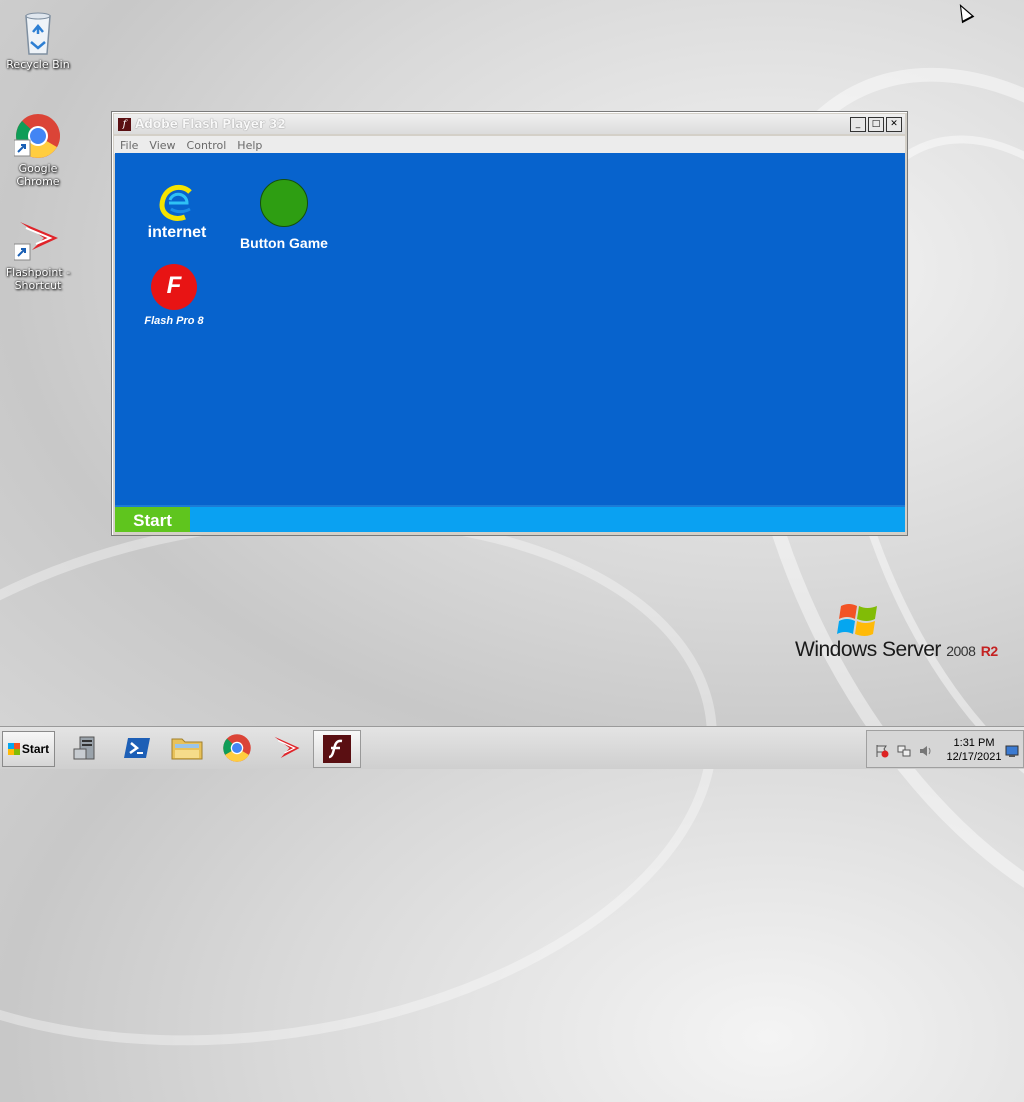 Image resolution: width=1024 pixels, height=1102 pixels. What do you see at coordinates (174, 287) in the screenshot?
I see `flash-pro-icon: F` at bounding box center [174, 287].